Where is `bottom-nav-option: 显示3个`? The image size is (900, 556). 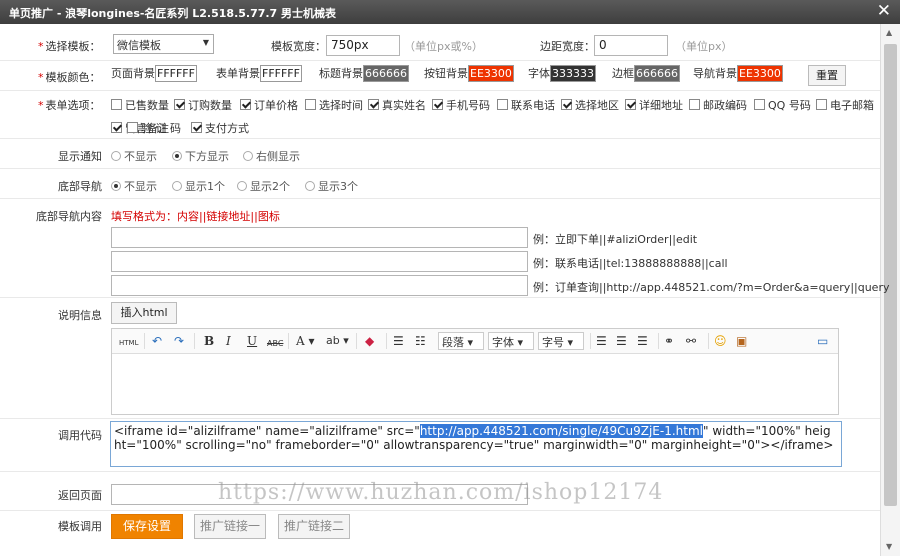
bottom-nav-option: 显示3个 is located at coordinates (331, 186).